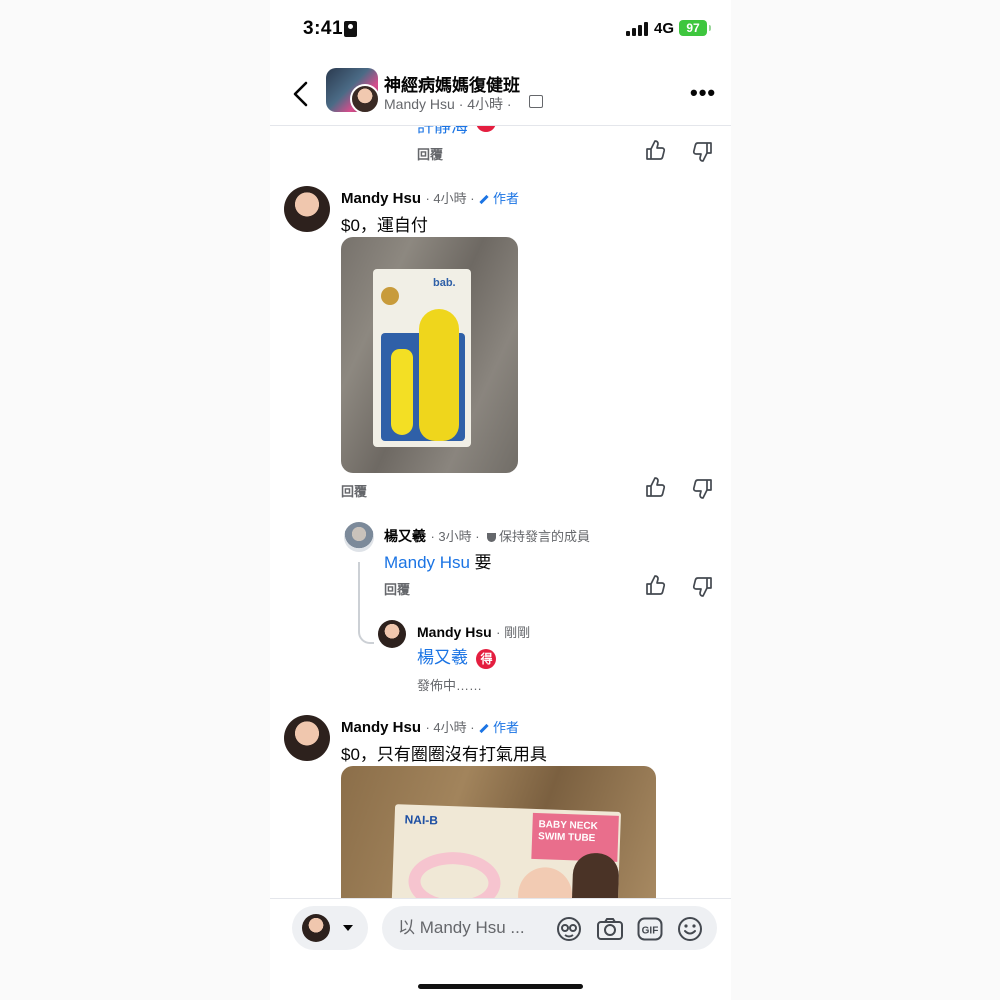 Image resolution: width=1000 pixels, height=1000 pixels. Describe the element at coordinates (442, 131) in the screenshot. I see `clipped-commenter-name: 許靜海` at that location.